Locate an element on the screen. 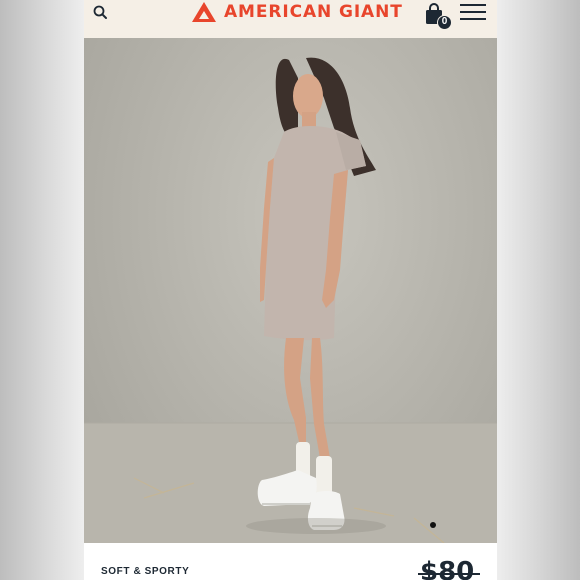  product-info: SOFT & SPORTY $80 is located at coordinates (290, 561).